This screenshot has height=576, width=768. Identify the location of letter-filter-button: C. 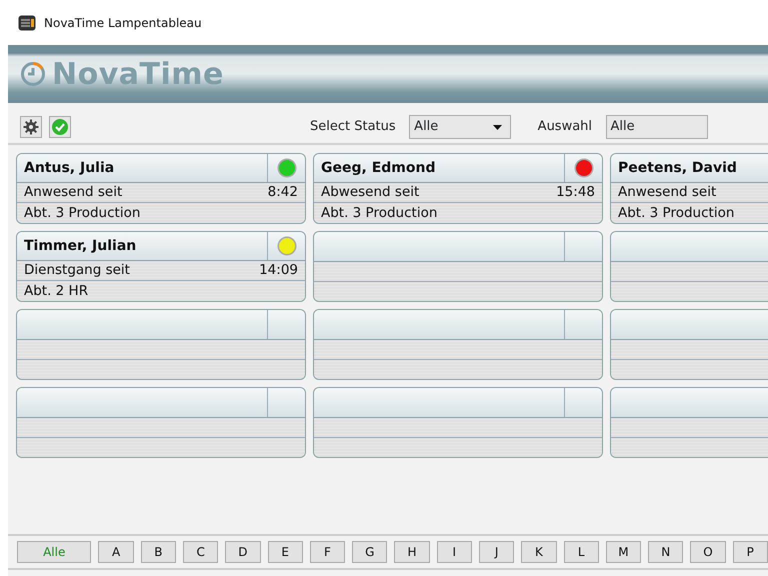
(200, 552).